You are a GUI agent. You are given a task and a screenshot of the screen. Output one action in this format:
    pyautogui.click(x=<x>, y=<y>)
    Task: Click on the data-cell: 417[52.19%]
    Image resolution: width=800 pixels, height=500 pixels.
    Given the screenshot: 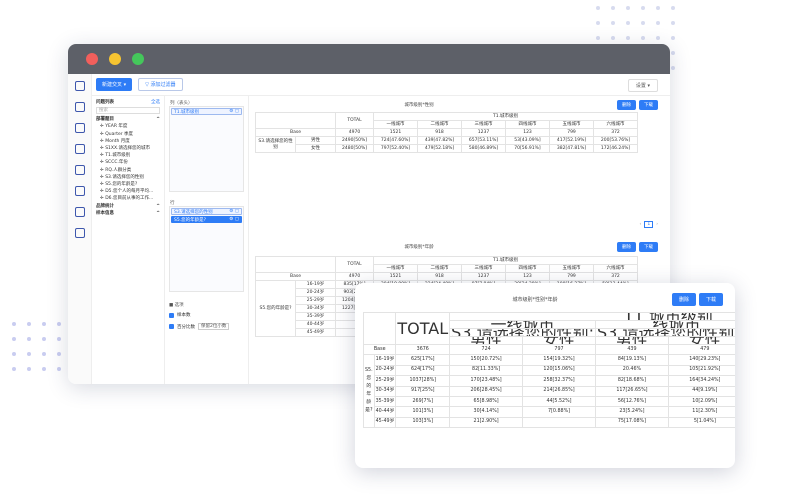 What is the action you would take?
    pyautogui.click(x=571, y=140)
    